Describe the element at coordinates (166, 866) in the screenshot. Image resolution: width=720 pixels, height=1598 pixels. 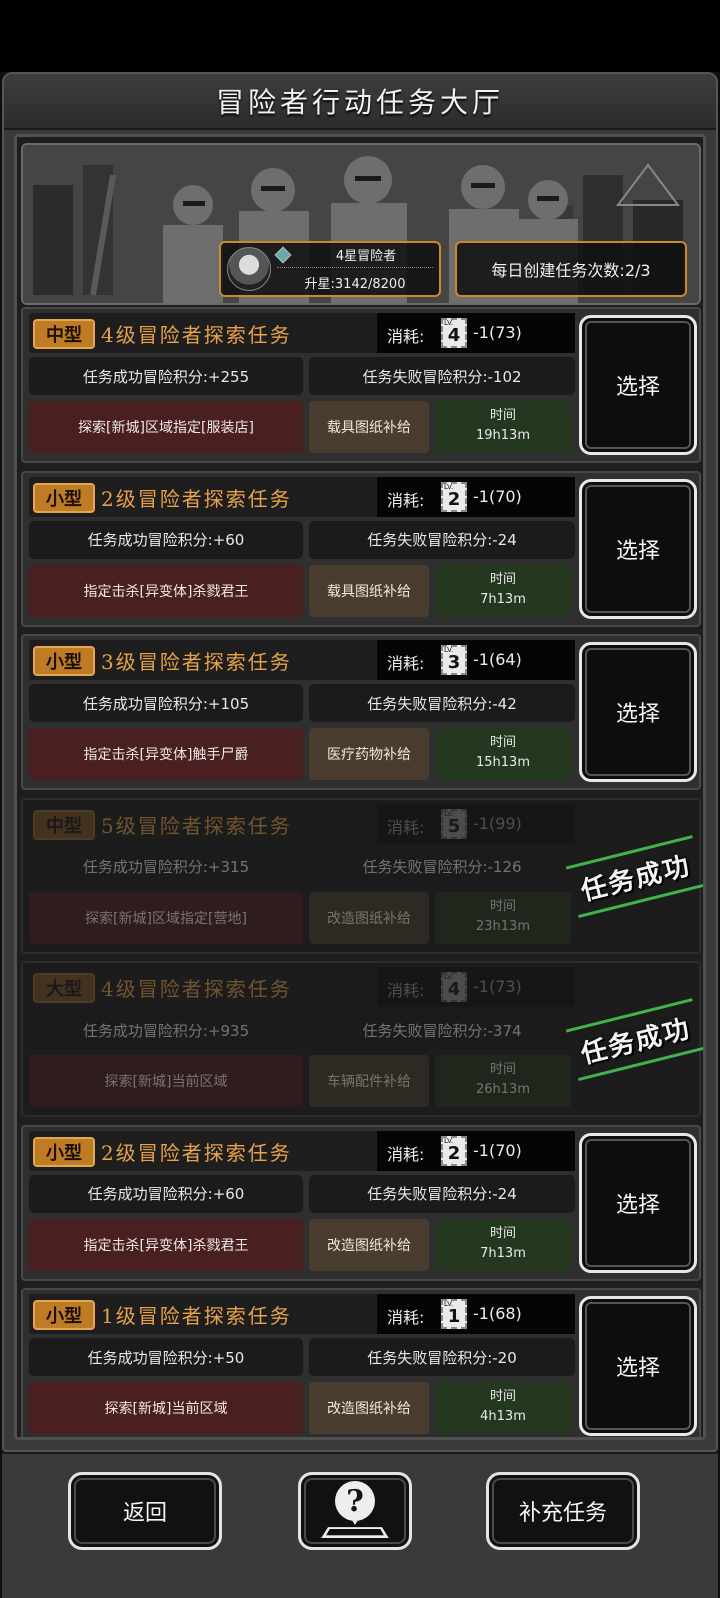
I see `success-points: 任务成功冒险积分:+315` at that location.